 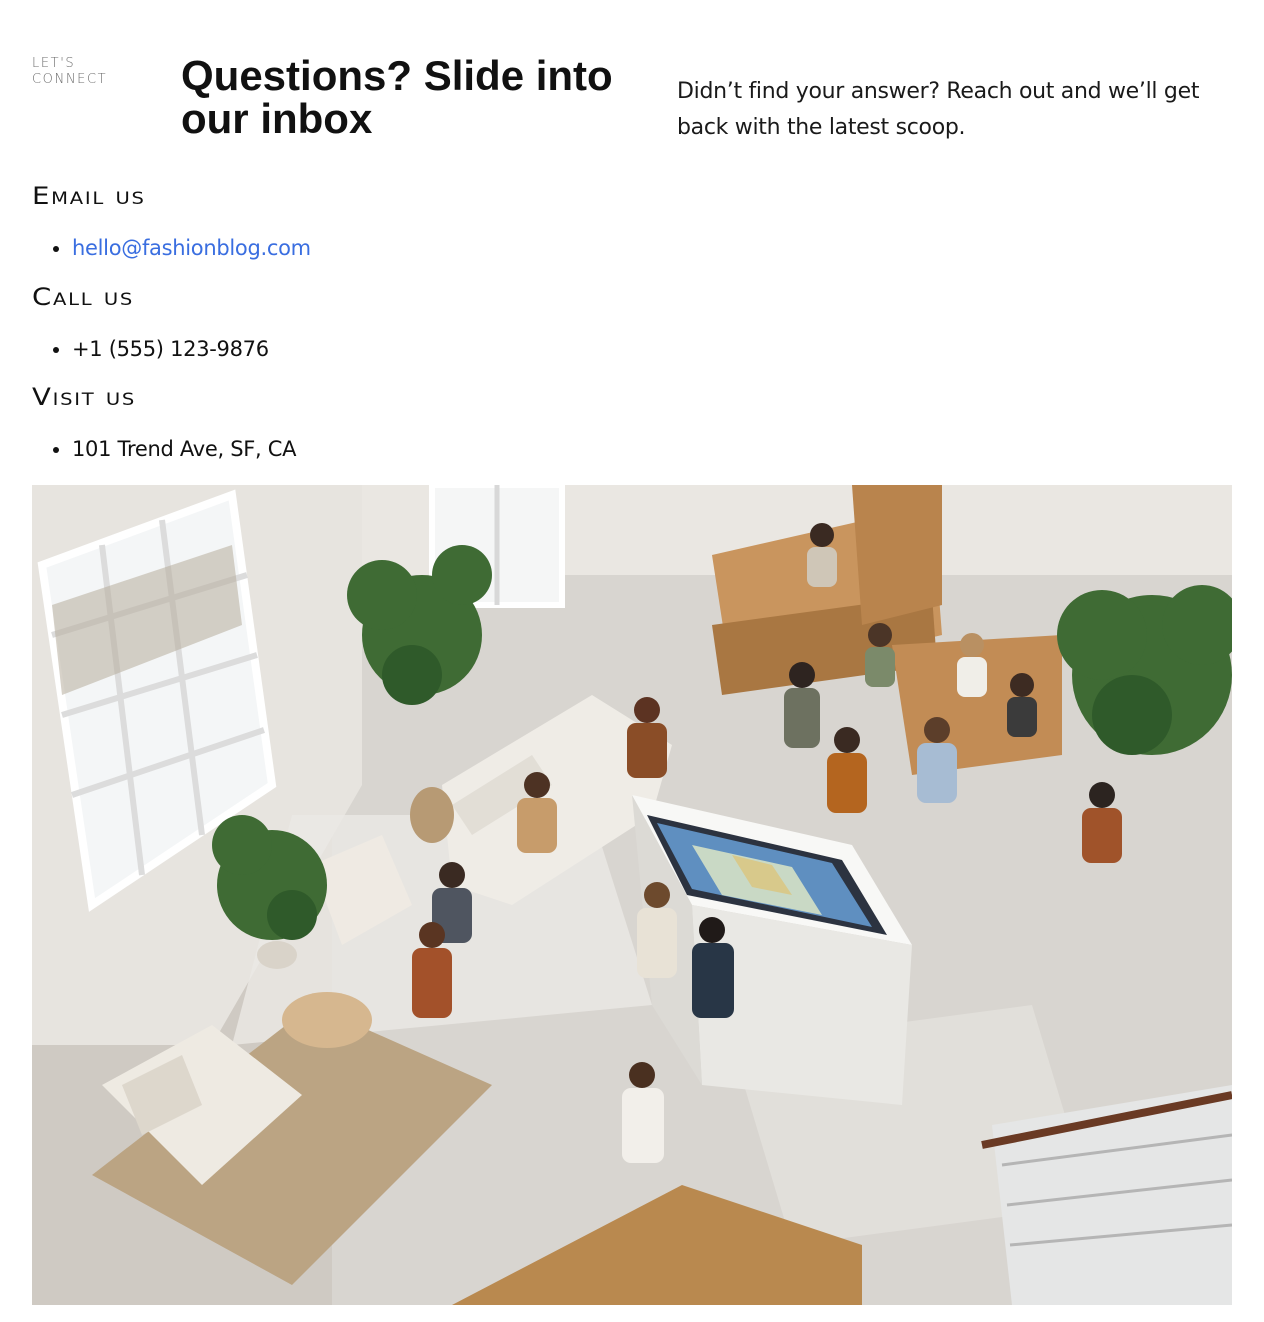 What do you see at coordinates (70, 71) in the screenshot?
I see `section-eyebrow: LET'S CONNECT` at bounding box center [70, 71].